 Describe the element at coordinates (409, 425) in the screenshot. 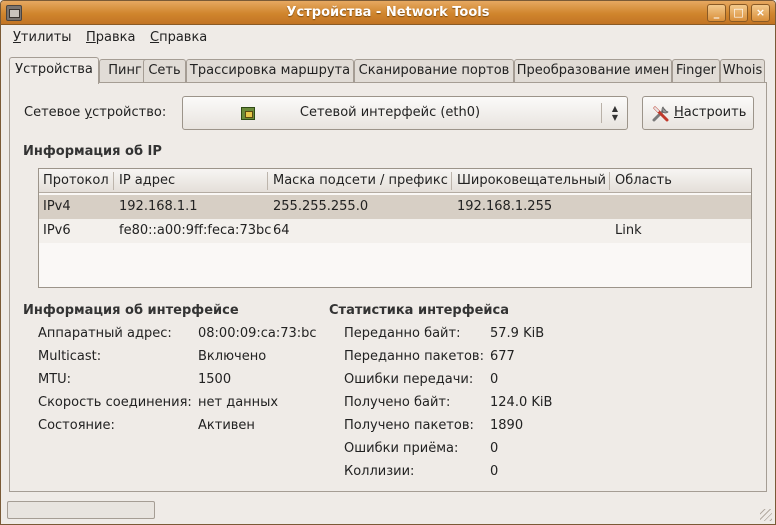

I see `rx-packets-label: Получено пакетов:` at that location.